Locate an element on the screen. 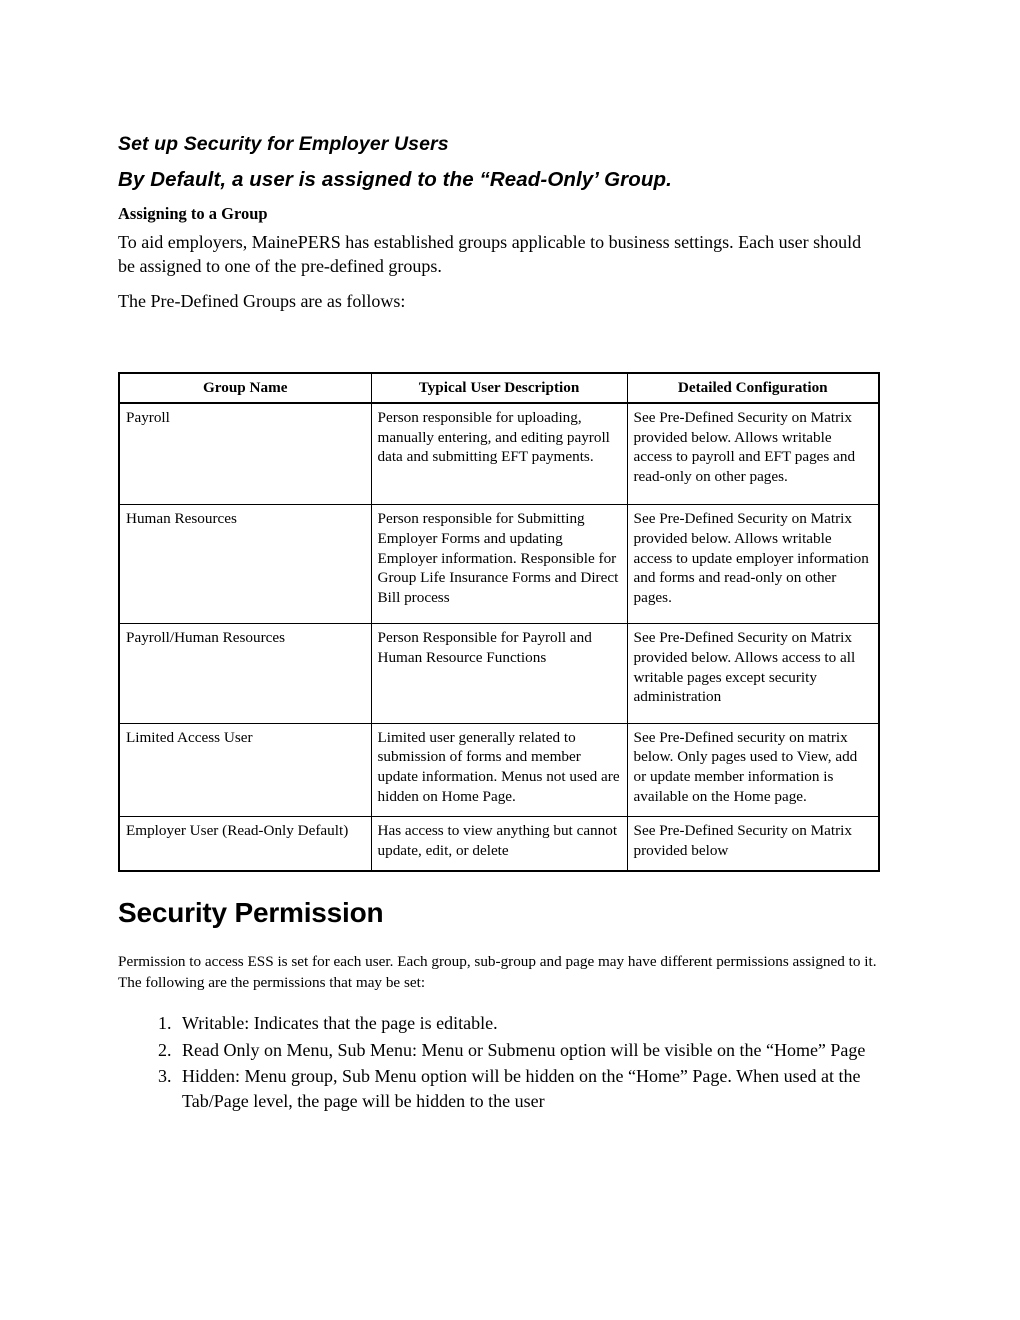 The width and height of the screenshot is (1020, 1320). column-header-typical-user-description: Typical User Description is located at coordinates (499, 388).